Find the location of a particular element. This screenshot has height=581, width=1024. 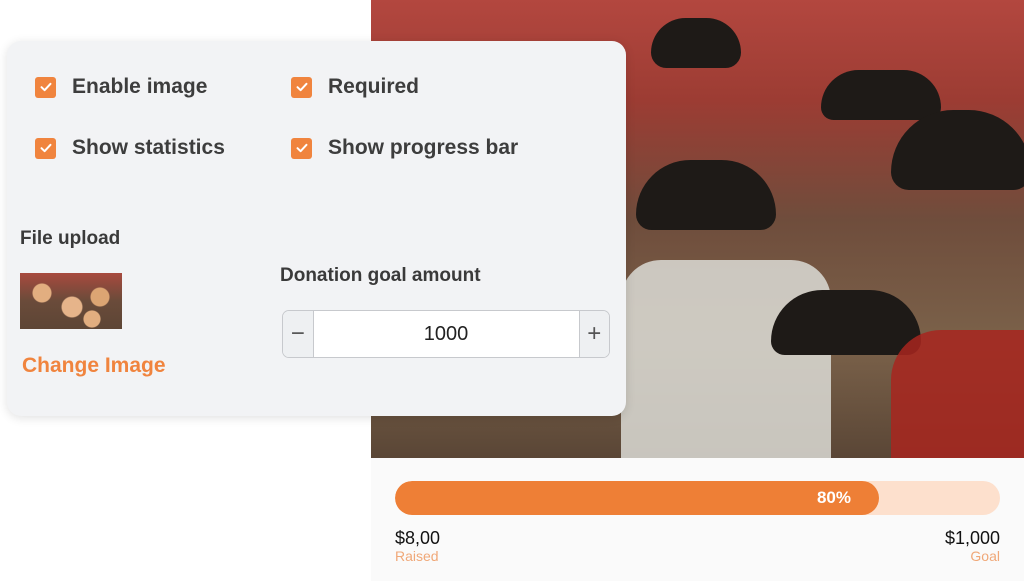

enable-image-checkbox: Enable image is located at coordinates (121, 87).